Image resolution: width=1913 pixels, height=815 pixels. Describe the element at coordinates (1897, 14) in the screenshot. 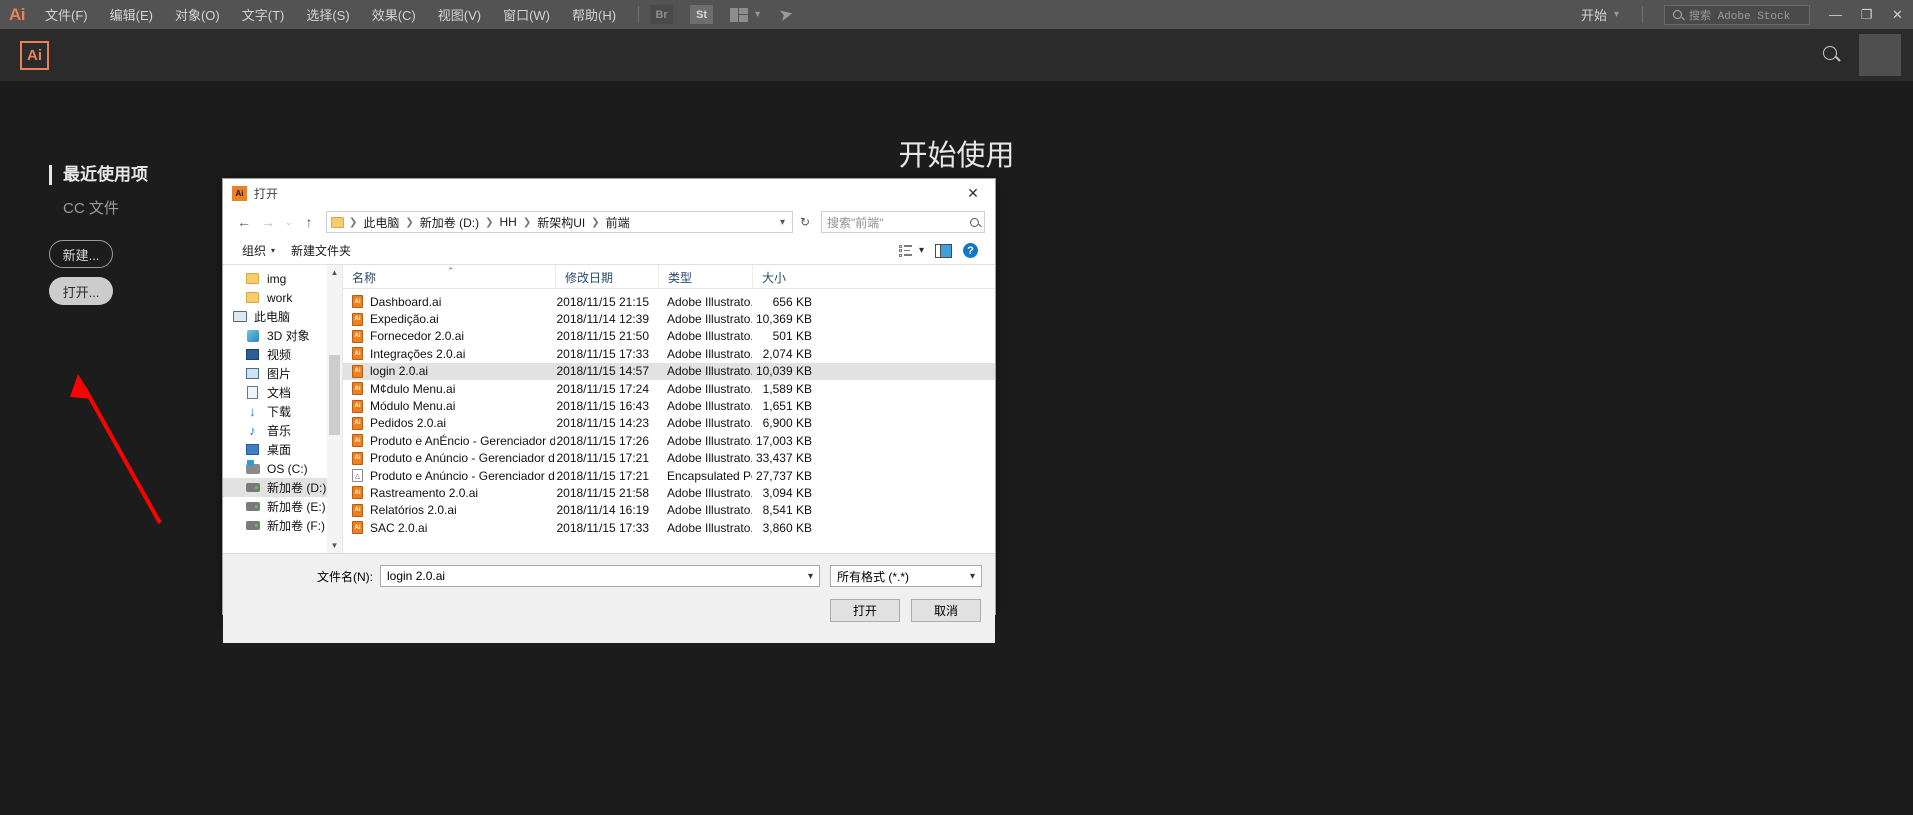

I see `window-close-button: ✕` at that location.